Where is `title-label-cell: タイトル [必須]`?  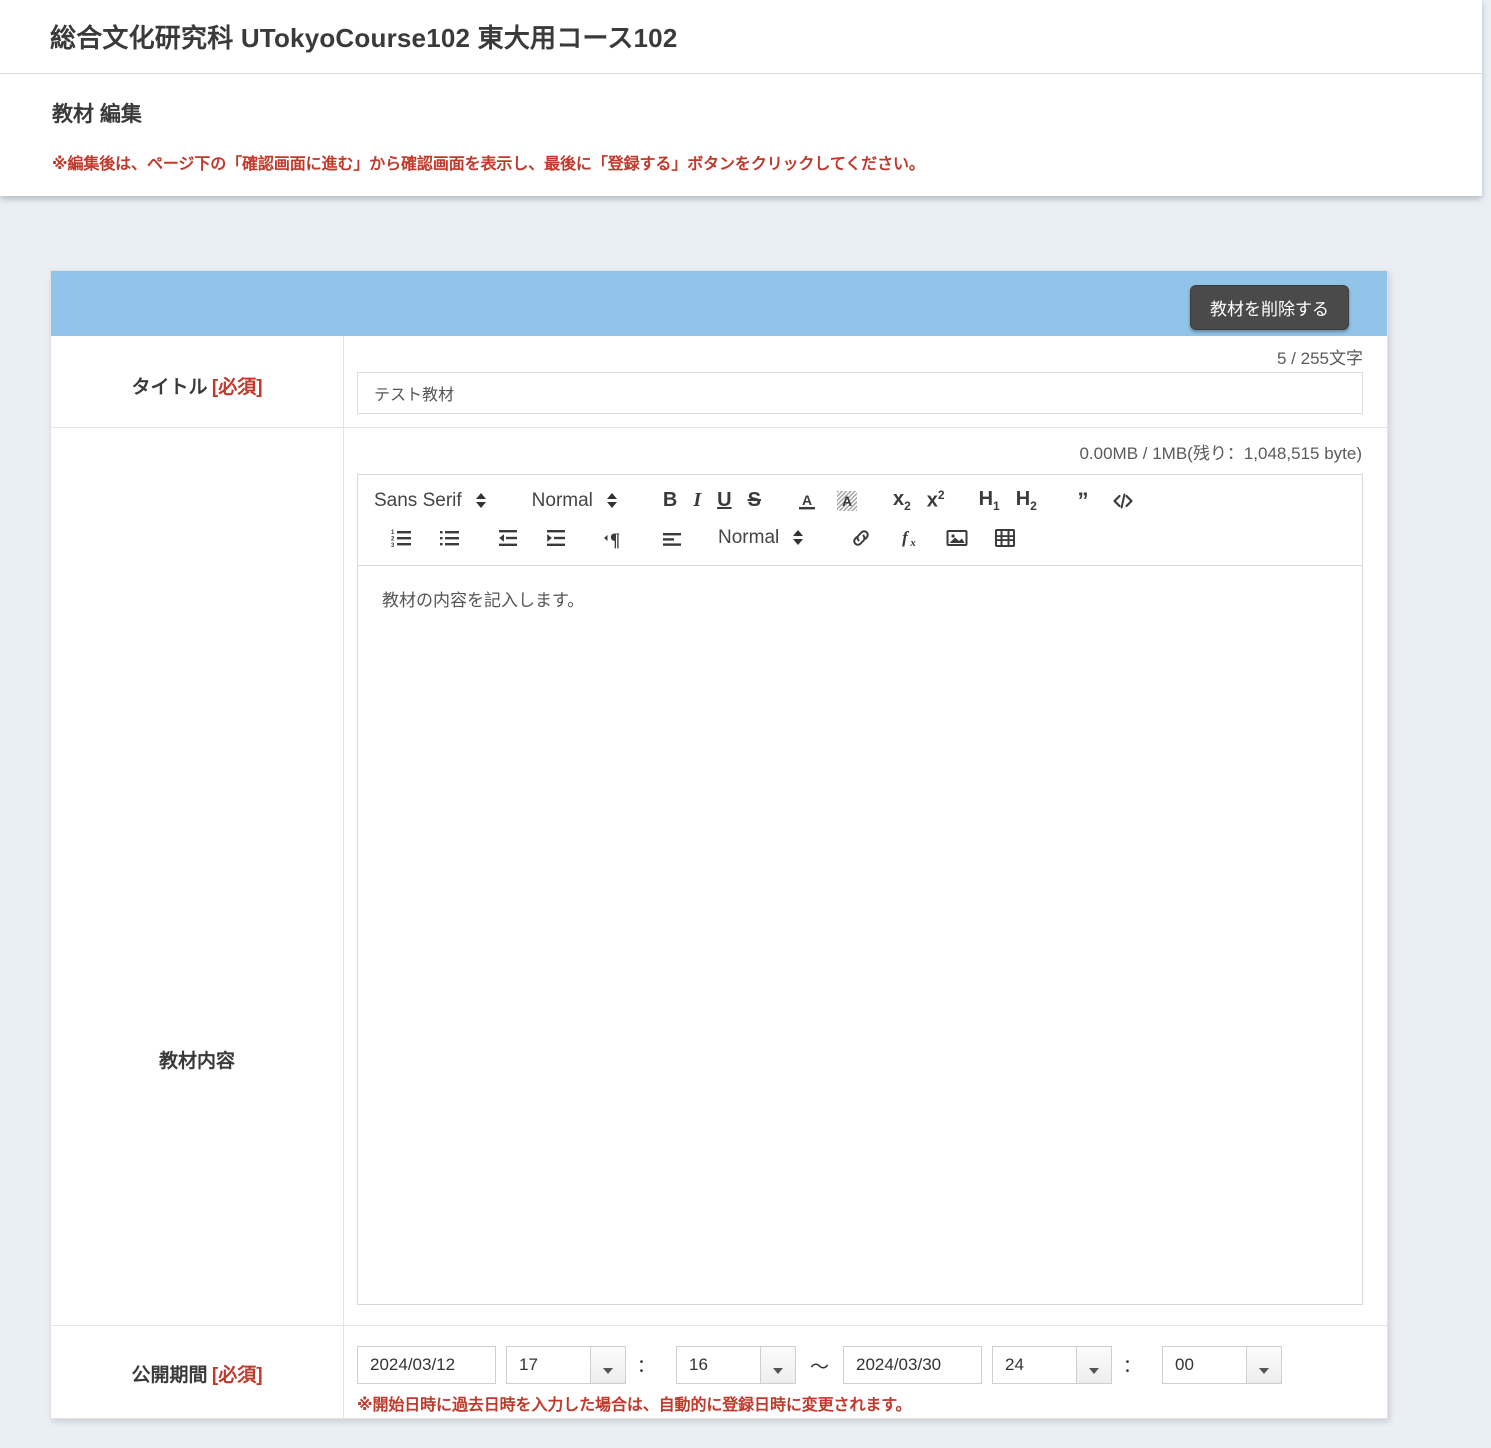
title-label-cell: タイトル [必須] is located at coordinates (197, 381).